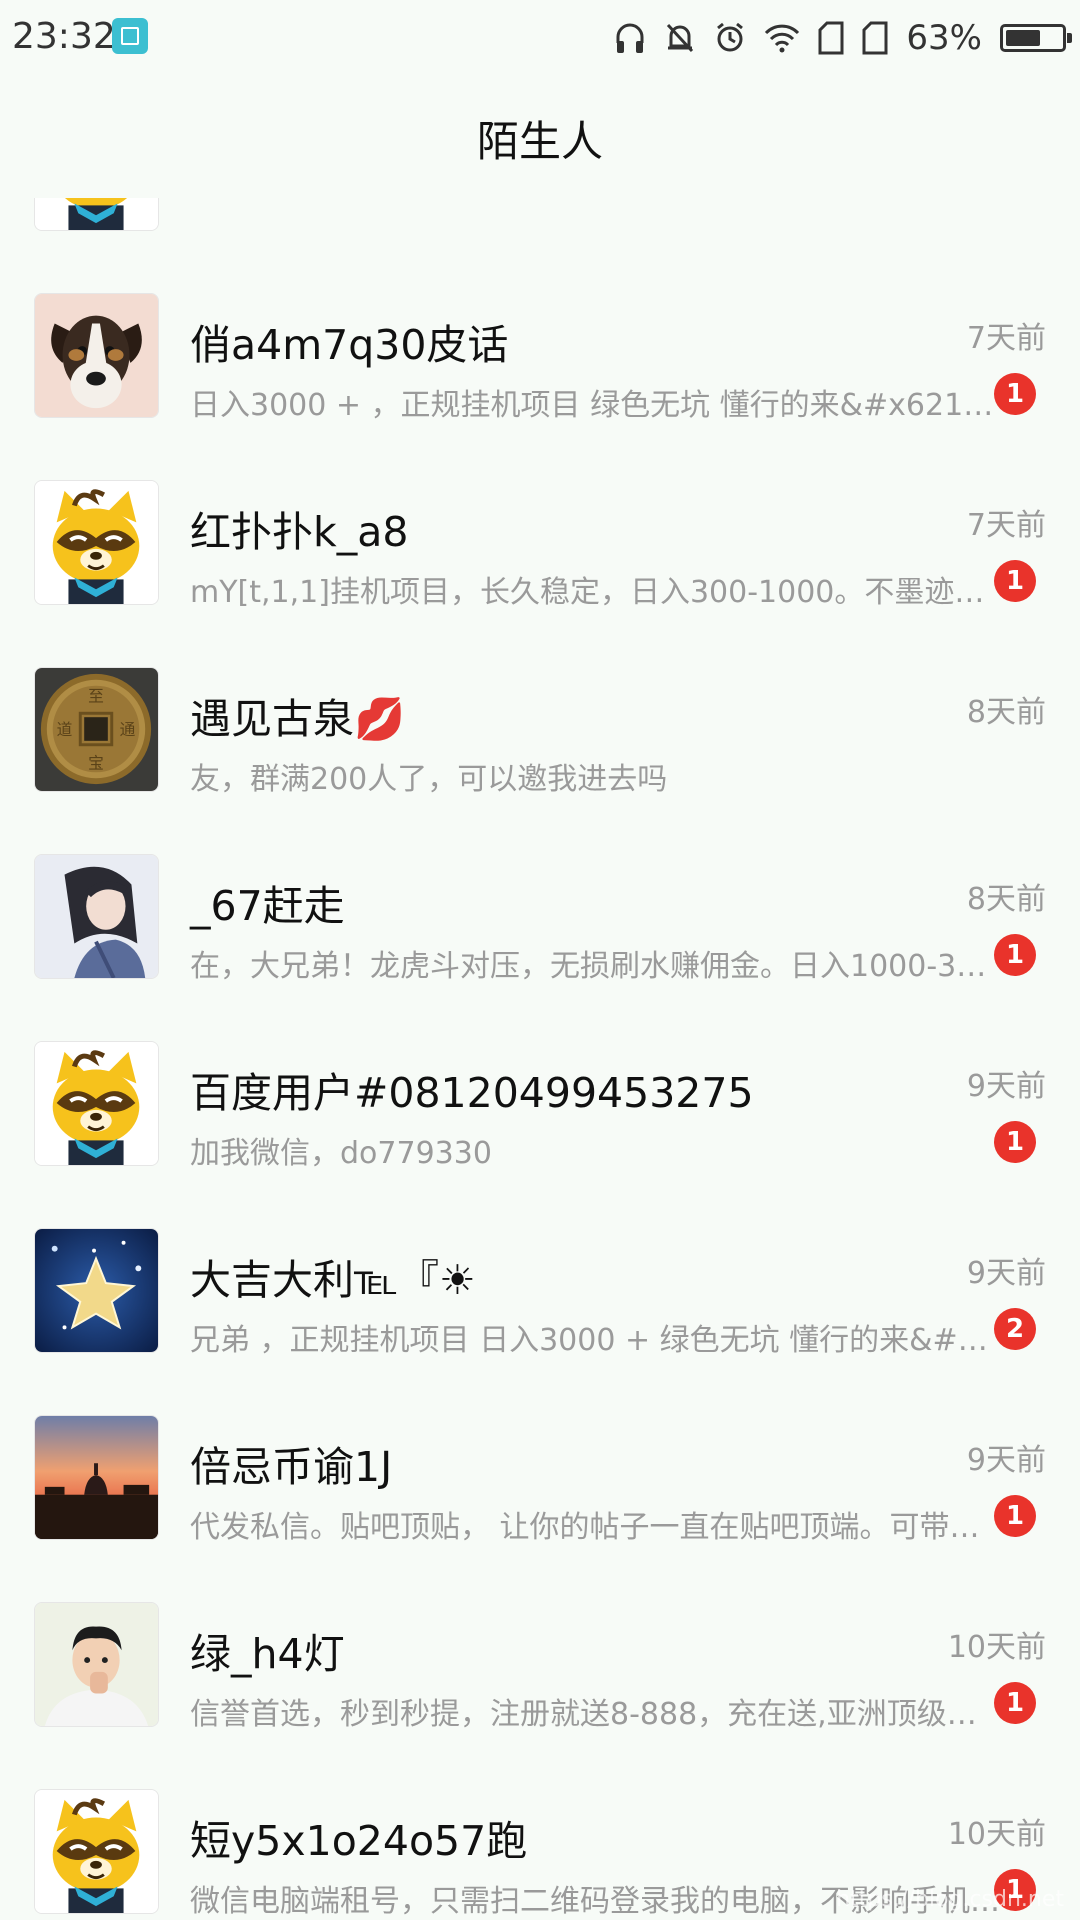 The width and height of the screenshot is (1080, 1920). What do you see at coordinates (472, 1093) in the screenshot?
I see `conversation-name: 百度用户#08120499453275` at bounding box center [472, 1093].